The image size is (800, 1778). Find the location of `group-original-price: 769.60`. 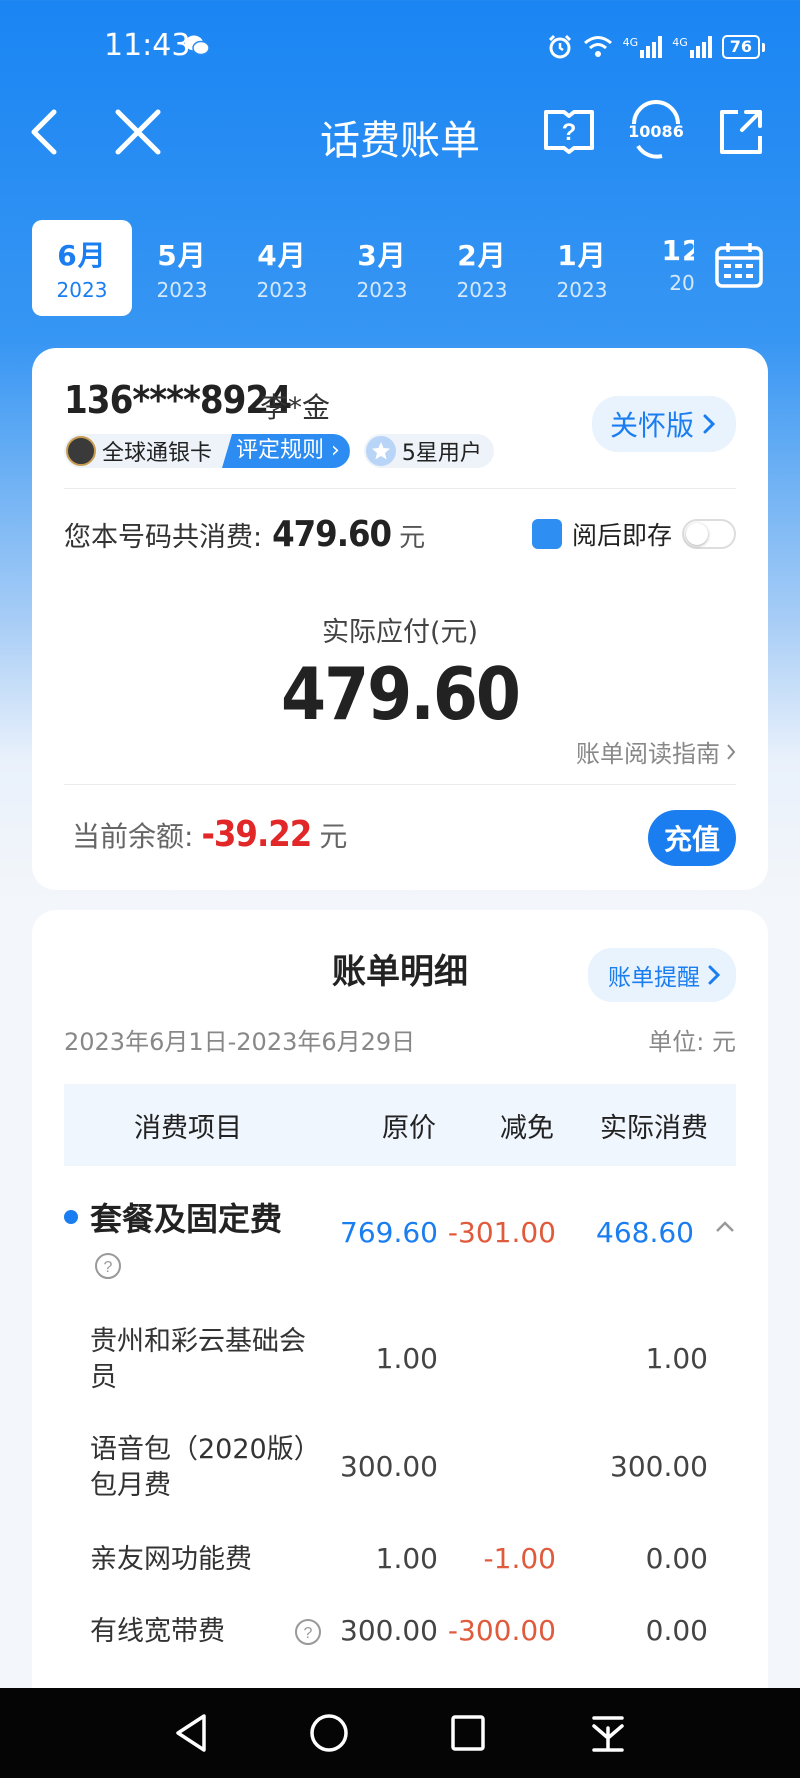

group-original-price: 769.60 is located at coordinates (389, 1232).